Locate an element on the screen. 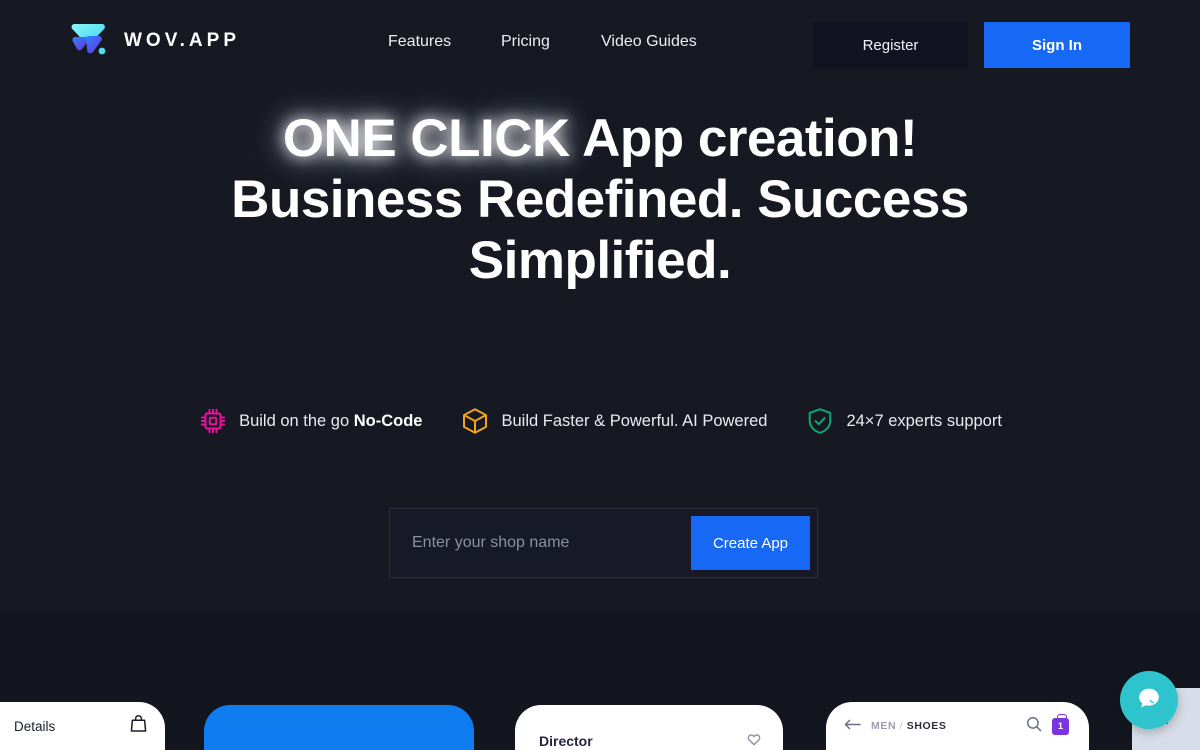 The height and width of the screenshot is (750, 1200). badge-ai-powered: Build Faster & Powerful. AI Powered is located at coordinates (613, 421).